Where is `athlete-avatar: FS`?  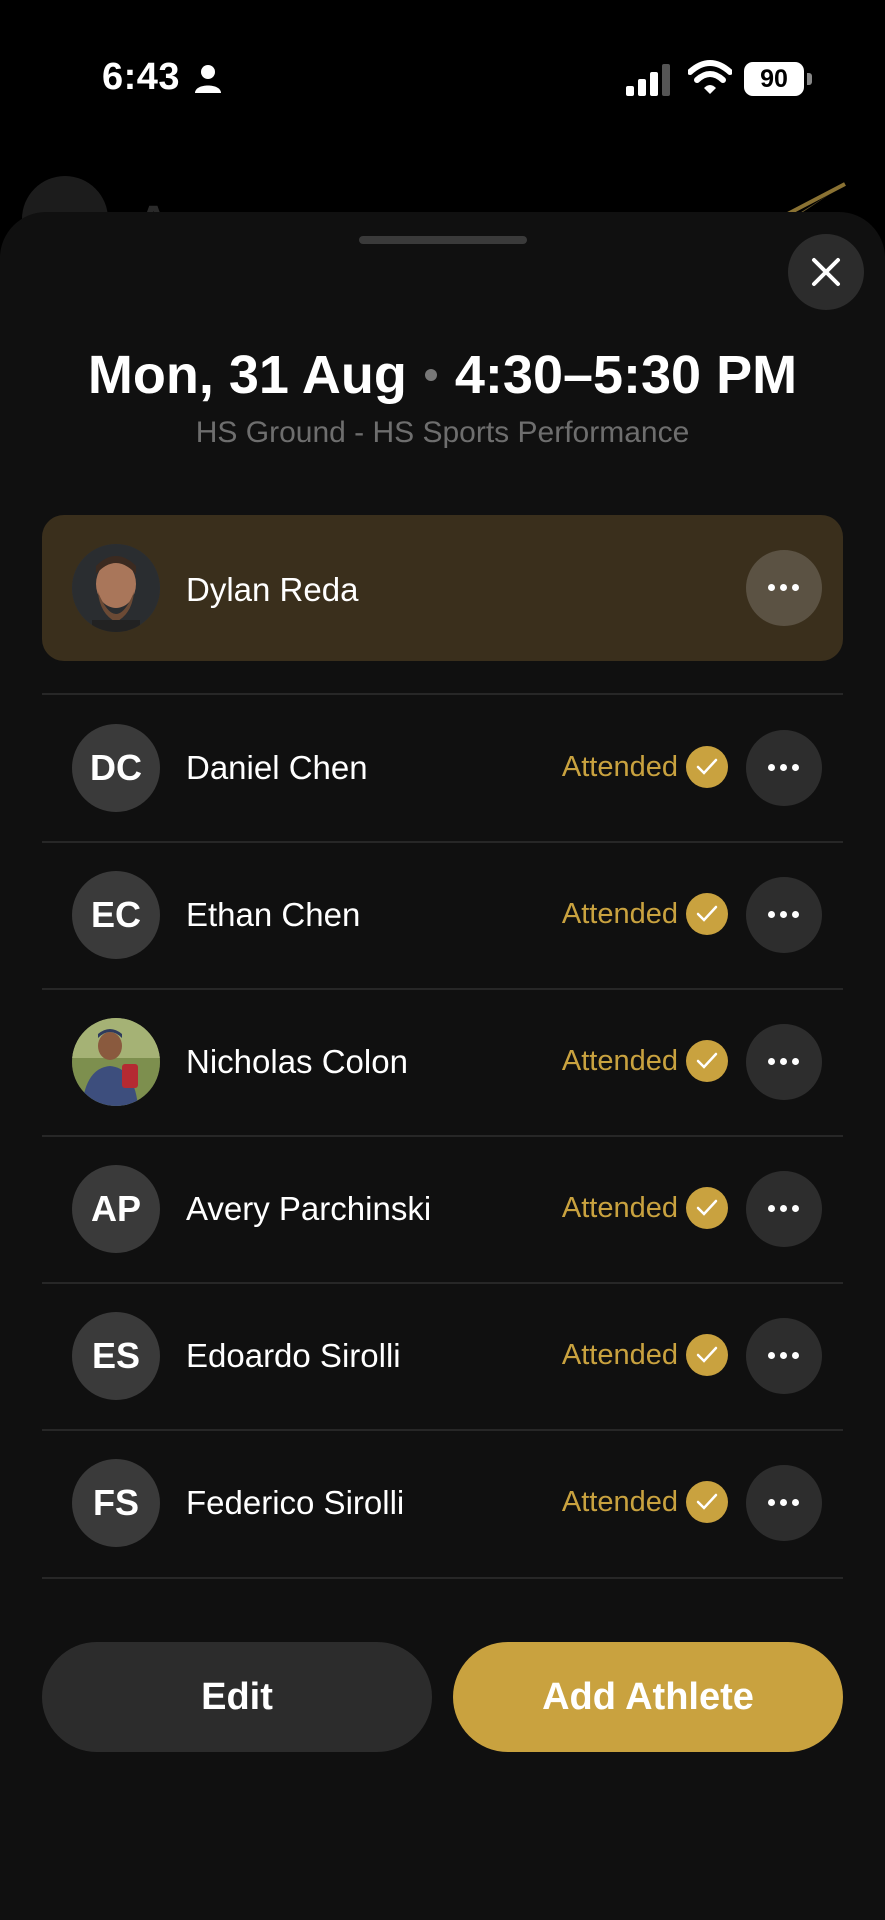 athlete-avatar: FS is located at coordinates (116, 1503).